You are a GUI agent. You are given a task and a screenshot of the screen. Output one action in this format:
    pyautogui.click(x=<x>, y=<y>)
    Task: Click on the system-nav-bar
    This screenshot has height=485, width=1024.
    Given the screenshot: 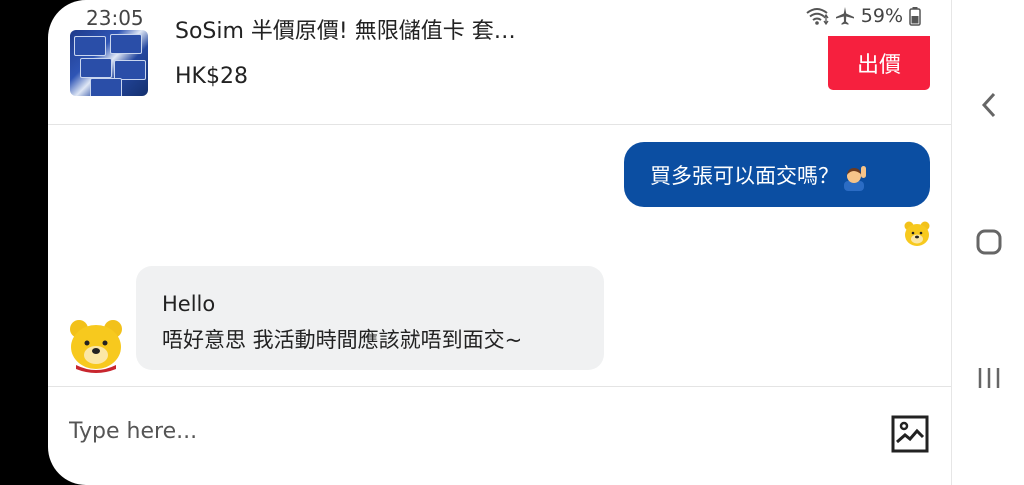 What is the action you would take?
    pyautogui.click(x=987, y=242)
    